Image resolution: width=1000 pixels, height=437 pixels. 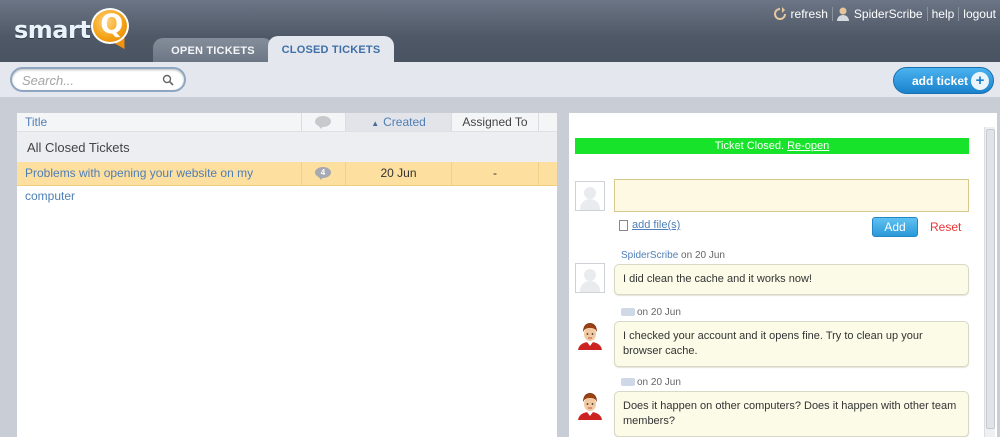 What do you see at coordinates (112, 24) in the screenshot?
I see `logo-letter: Q` at bounding box center [112, 24].